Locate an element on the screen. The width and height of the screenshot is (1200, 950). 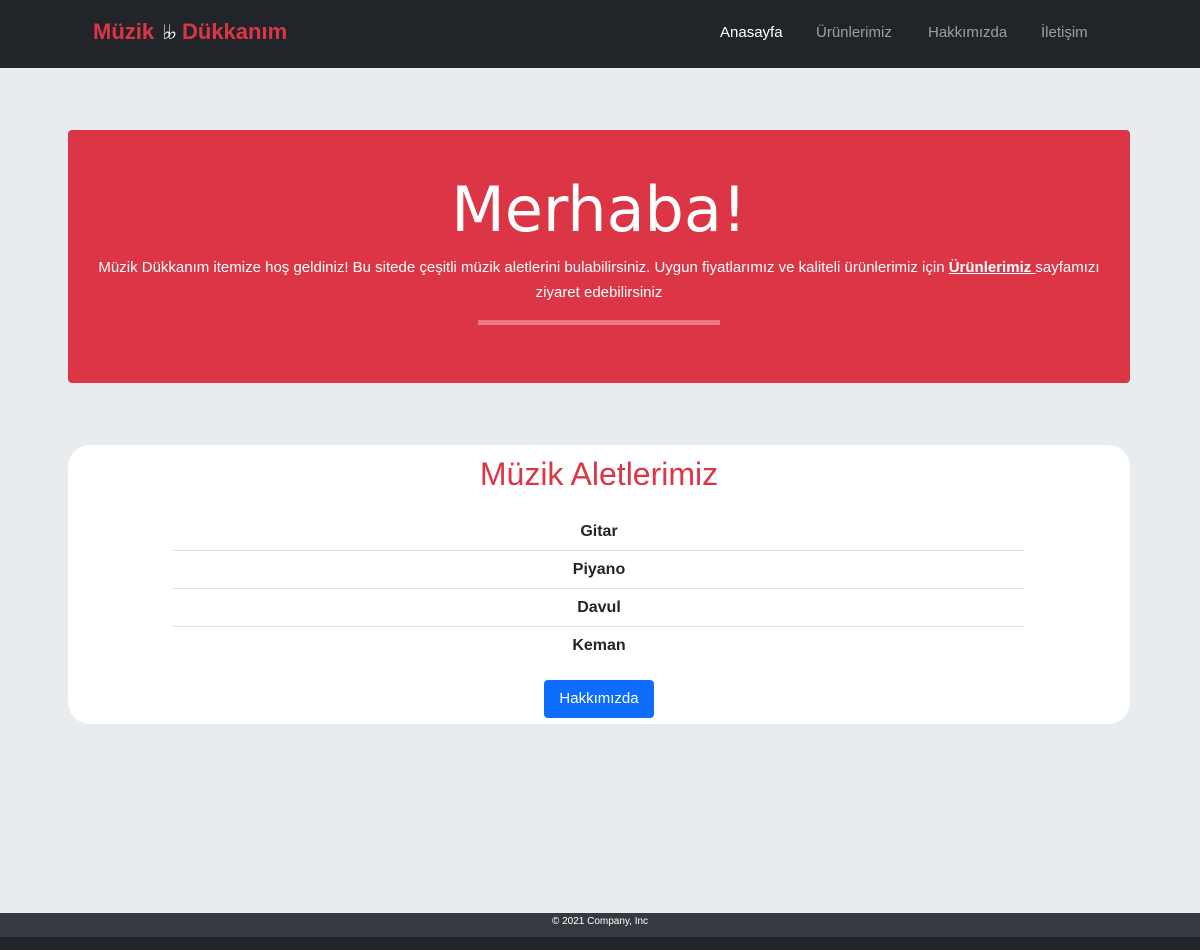
about-button: Hakkımızda is located at coordinates (599, 699).